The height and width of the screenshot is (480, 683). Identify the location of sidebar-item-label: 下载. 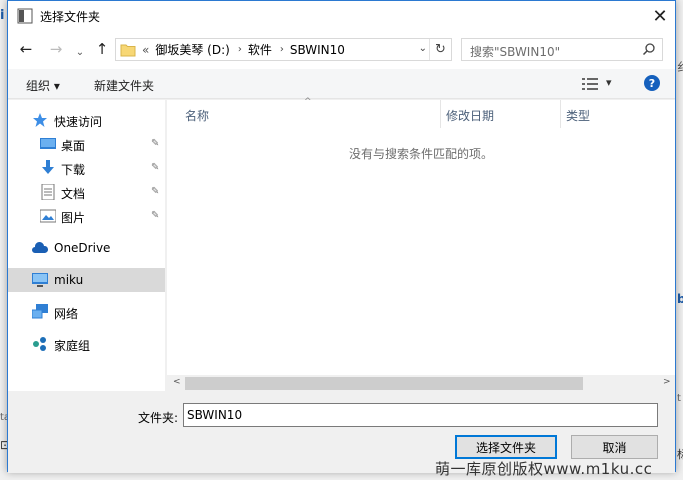
(73, 170).